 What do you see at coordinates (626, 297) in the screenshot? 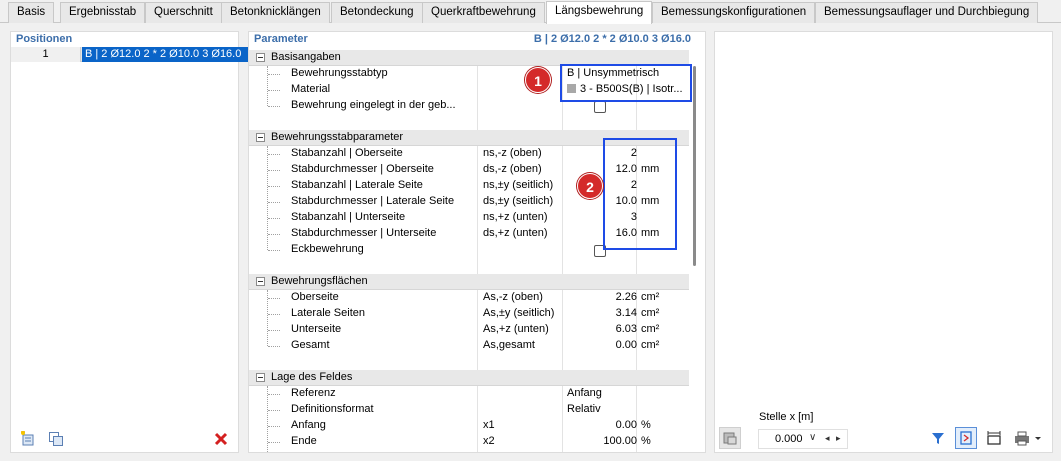
I see `row-value: 2.26` at bounding box center [626, 297].